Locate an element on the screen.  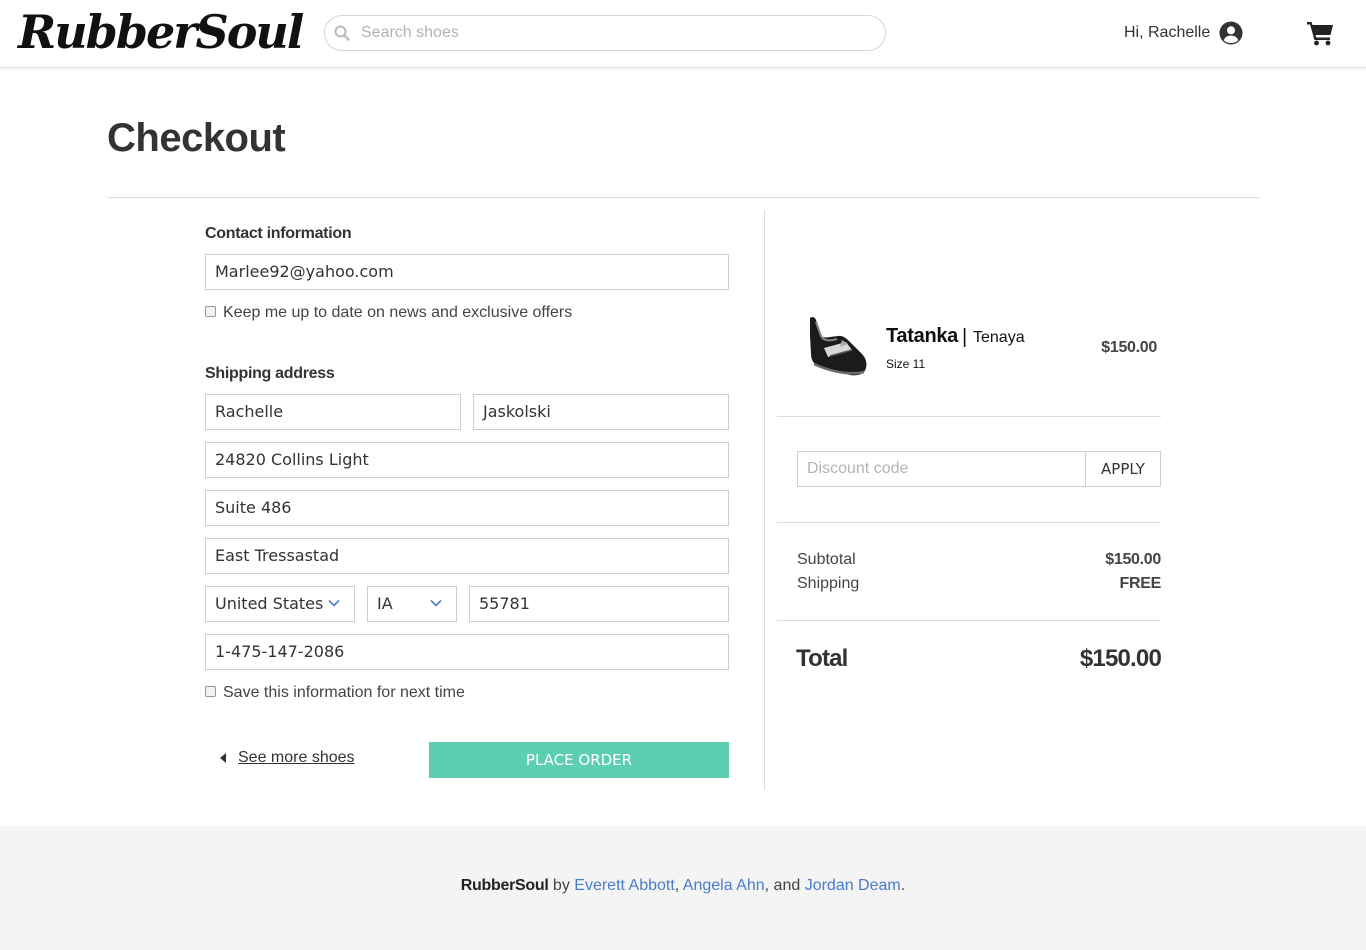
product-image is located at coordinates (836, 346).